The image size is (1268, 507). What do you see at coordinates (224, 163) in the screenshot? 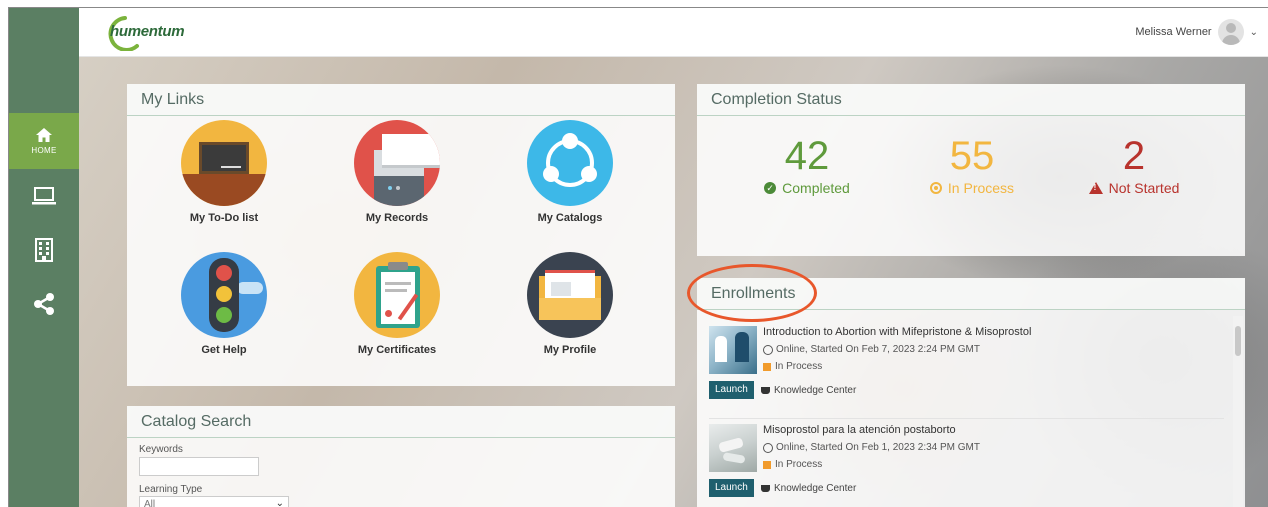
I see `chalkboard-icon` at bounding box center [224, 163].